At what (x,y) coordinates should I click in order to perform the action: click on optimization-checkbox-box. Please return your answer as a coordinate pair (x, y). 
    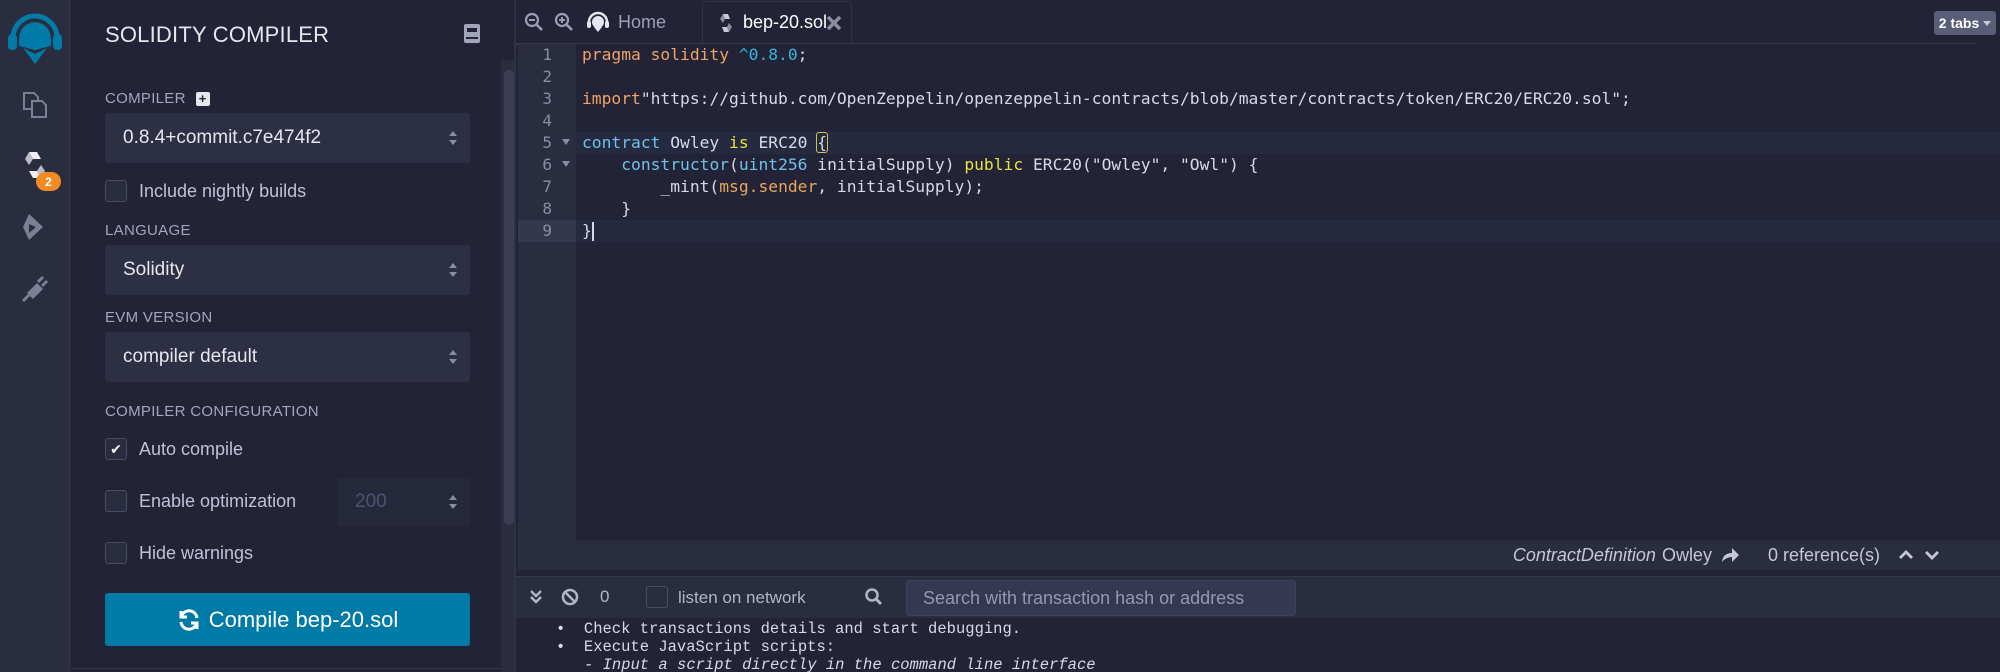
    Looking at the image, I should click on (116, 501).